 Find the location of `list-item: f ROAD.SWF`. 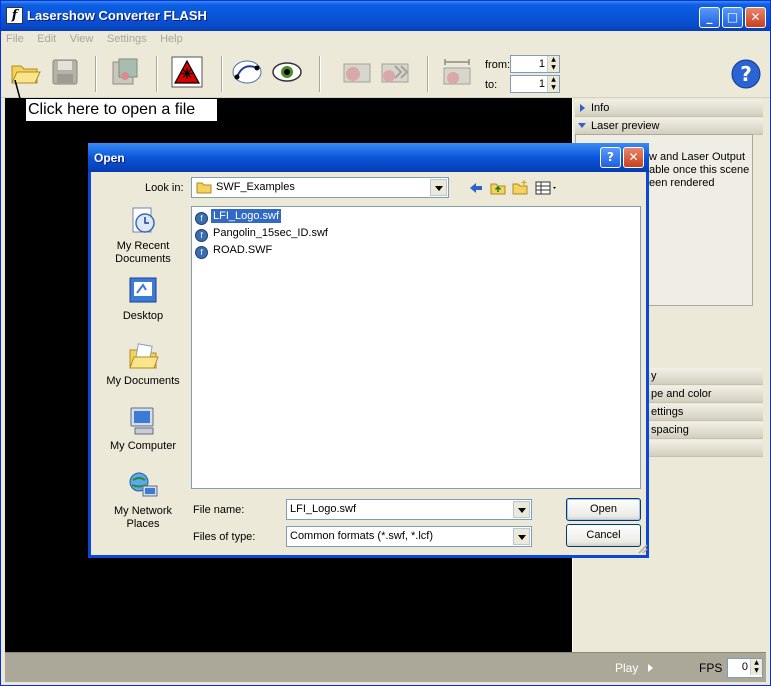

list-item: f ROAD.SWF is located at coordinates (234, 252).